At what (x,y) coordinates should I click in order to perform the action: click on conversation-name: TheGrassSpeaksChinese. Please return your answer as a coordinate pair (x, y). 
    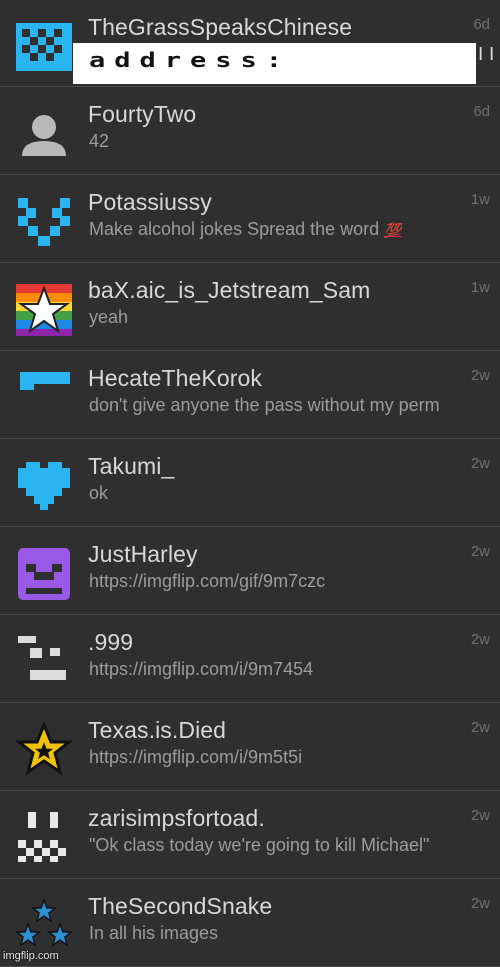
    Looking at the image, I should click on (220, 27).